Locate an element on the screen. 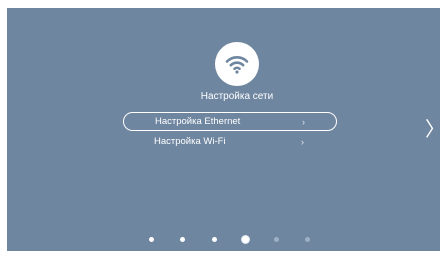 The image size is (442, 253). menu-item-wifi-settings: Настройка Wi-Fi › is located at coordinates (230, 141).